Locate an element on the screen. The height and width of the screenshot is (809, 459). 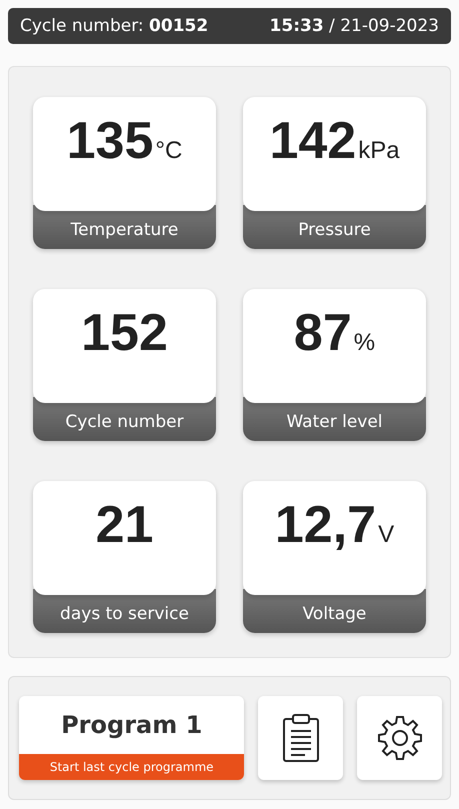
settings-icon is located at coordinates (400, 738).